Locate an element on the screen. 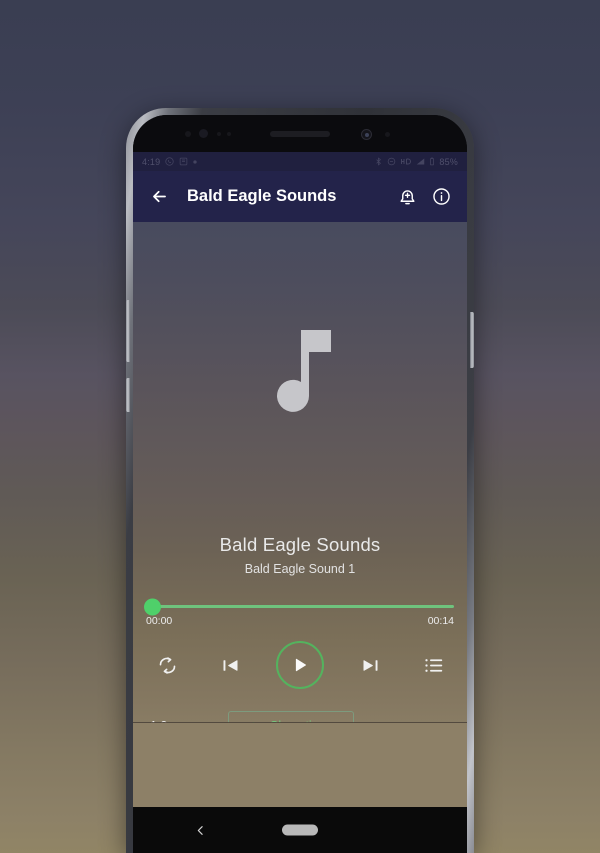 The height and width of the screenshot is (853, 600). status-bar-left: 4:19 is located at coordinates (169, 162).